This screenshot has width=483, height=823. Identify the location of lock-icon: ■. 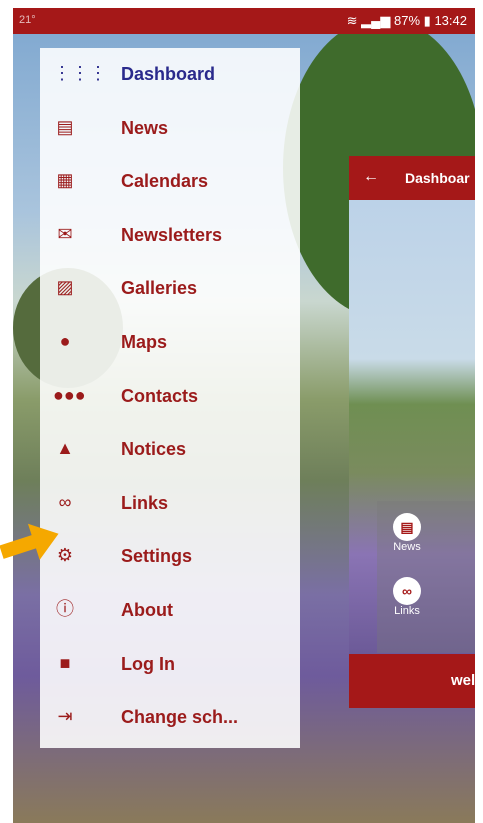
(65, 662).